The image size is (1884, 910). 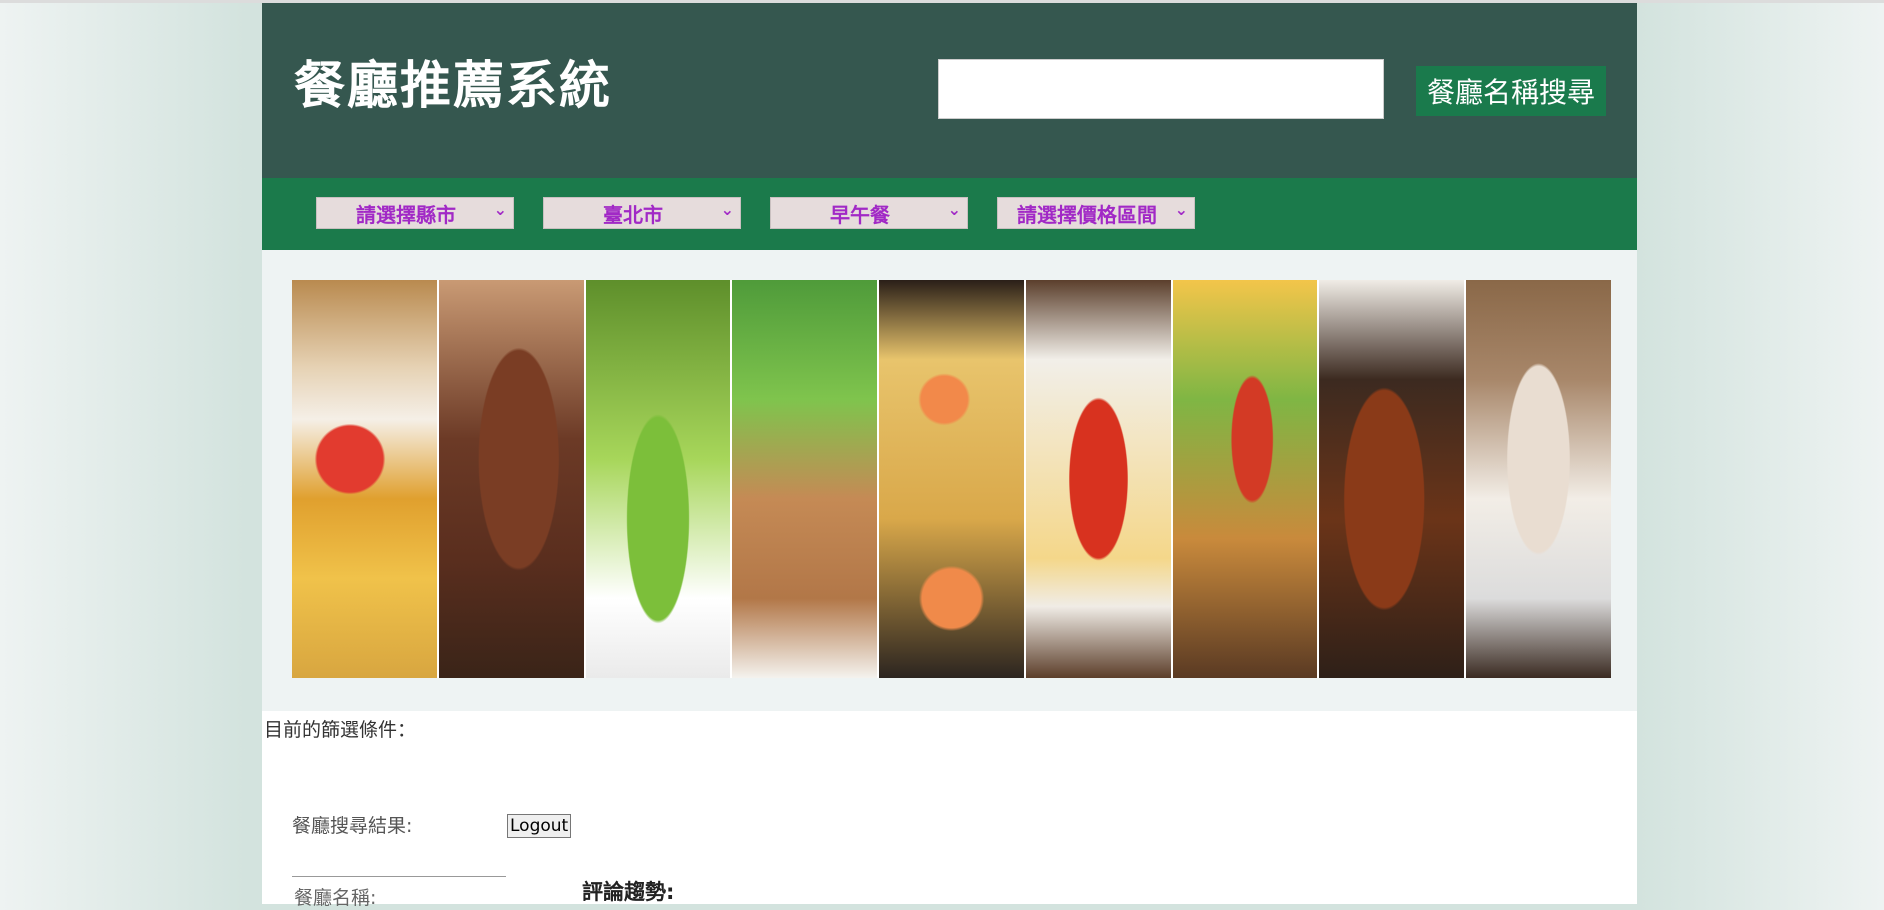 What do you see at coordinates (860, 214) in the screenshot?
I see `meal-type-select-label: 早午餐` at bounding box center [860, 214].